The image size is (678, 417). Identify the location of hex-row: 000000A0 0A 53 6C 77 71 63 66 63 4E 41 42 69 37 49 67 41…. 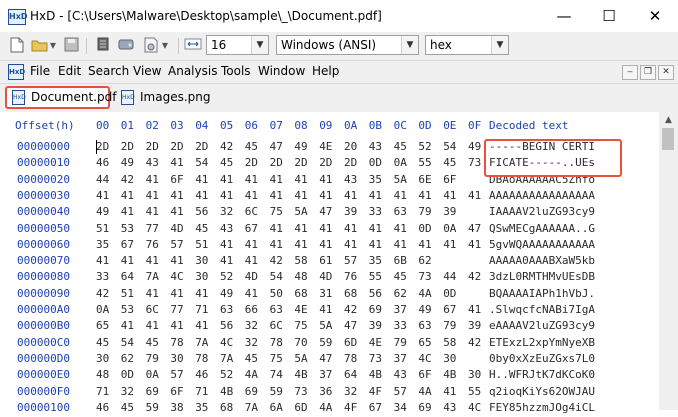
(329, 311).